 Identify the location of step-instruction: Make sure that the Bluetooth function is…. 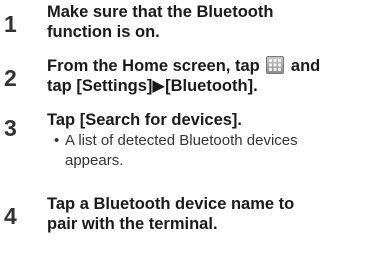
(212, 22).